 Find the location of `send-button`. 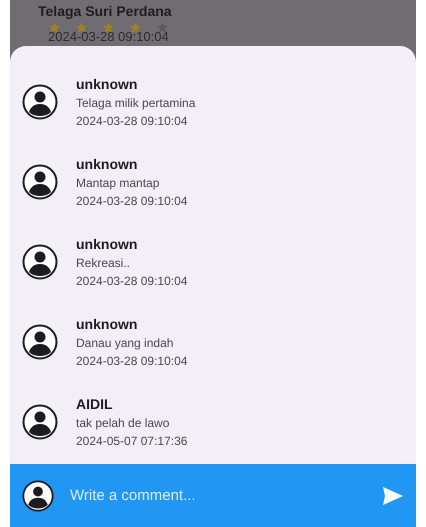

send-button is located at coordinates (393, 496).